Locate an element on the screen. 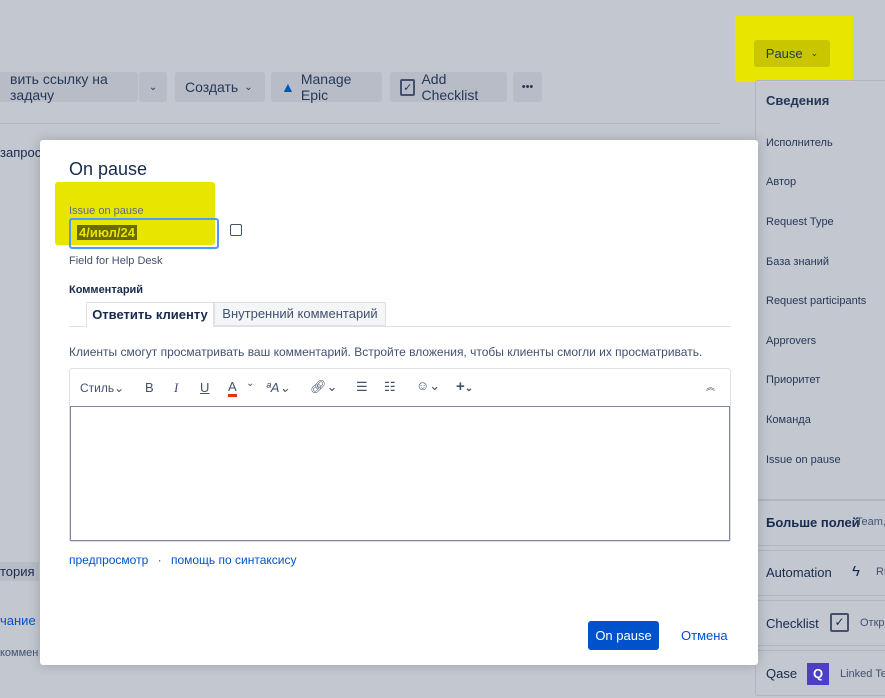 This screenshot has width=885, height=698. comment-text: коммен is located at coordinates (19, 653).